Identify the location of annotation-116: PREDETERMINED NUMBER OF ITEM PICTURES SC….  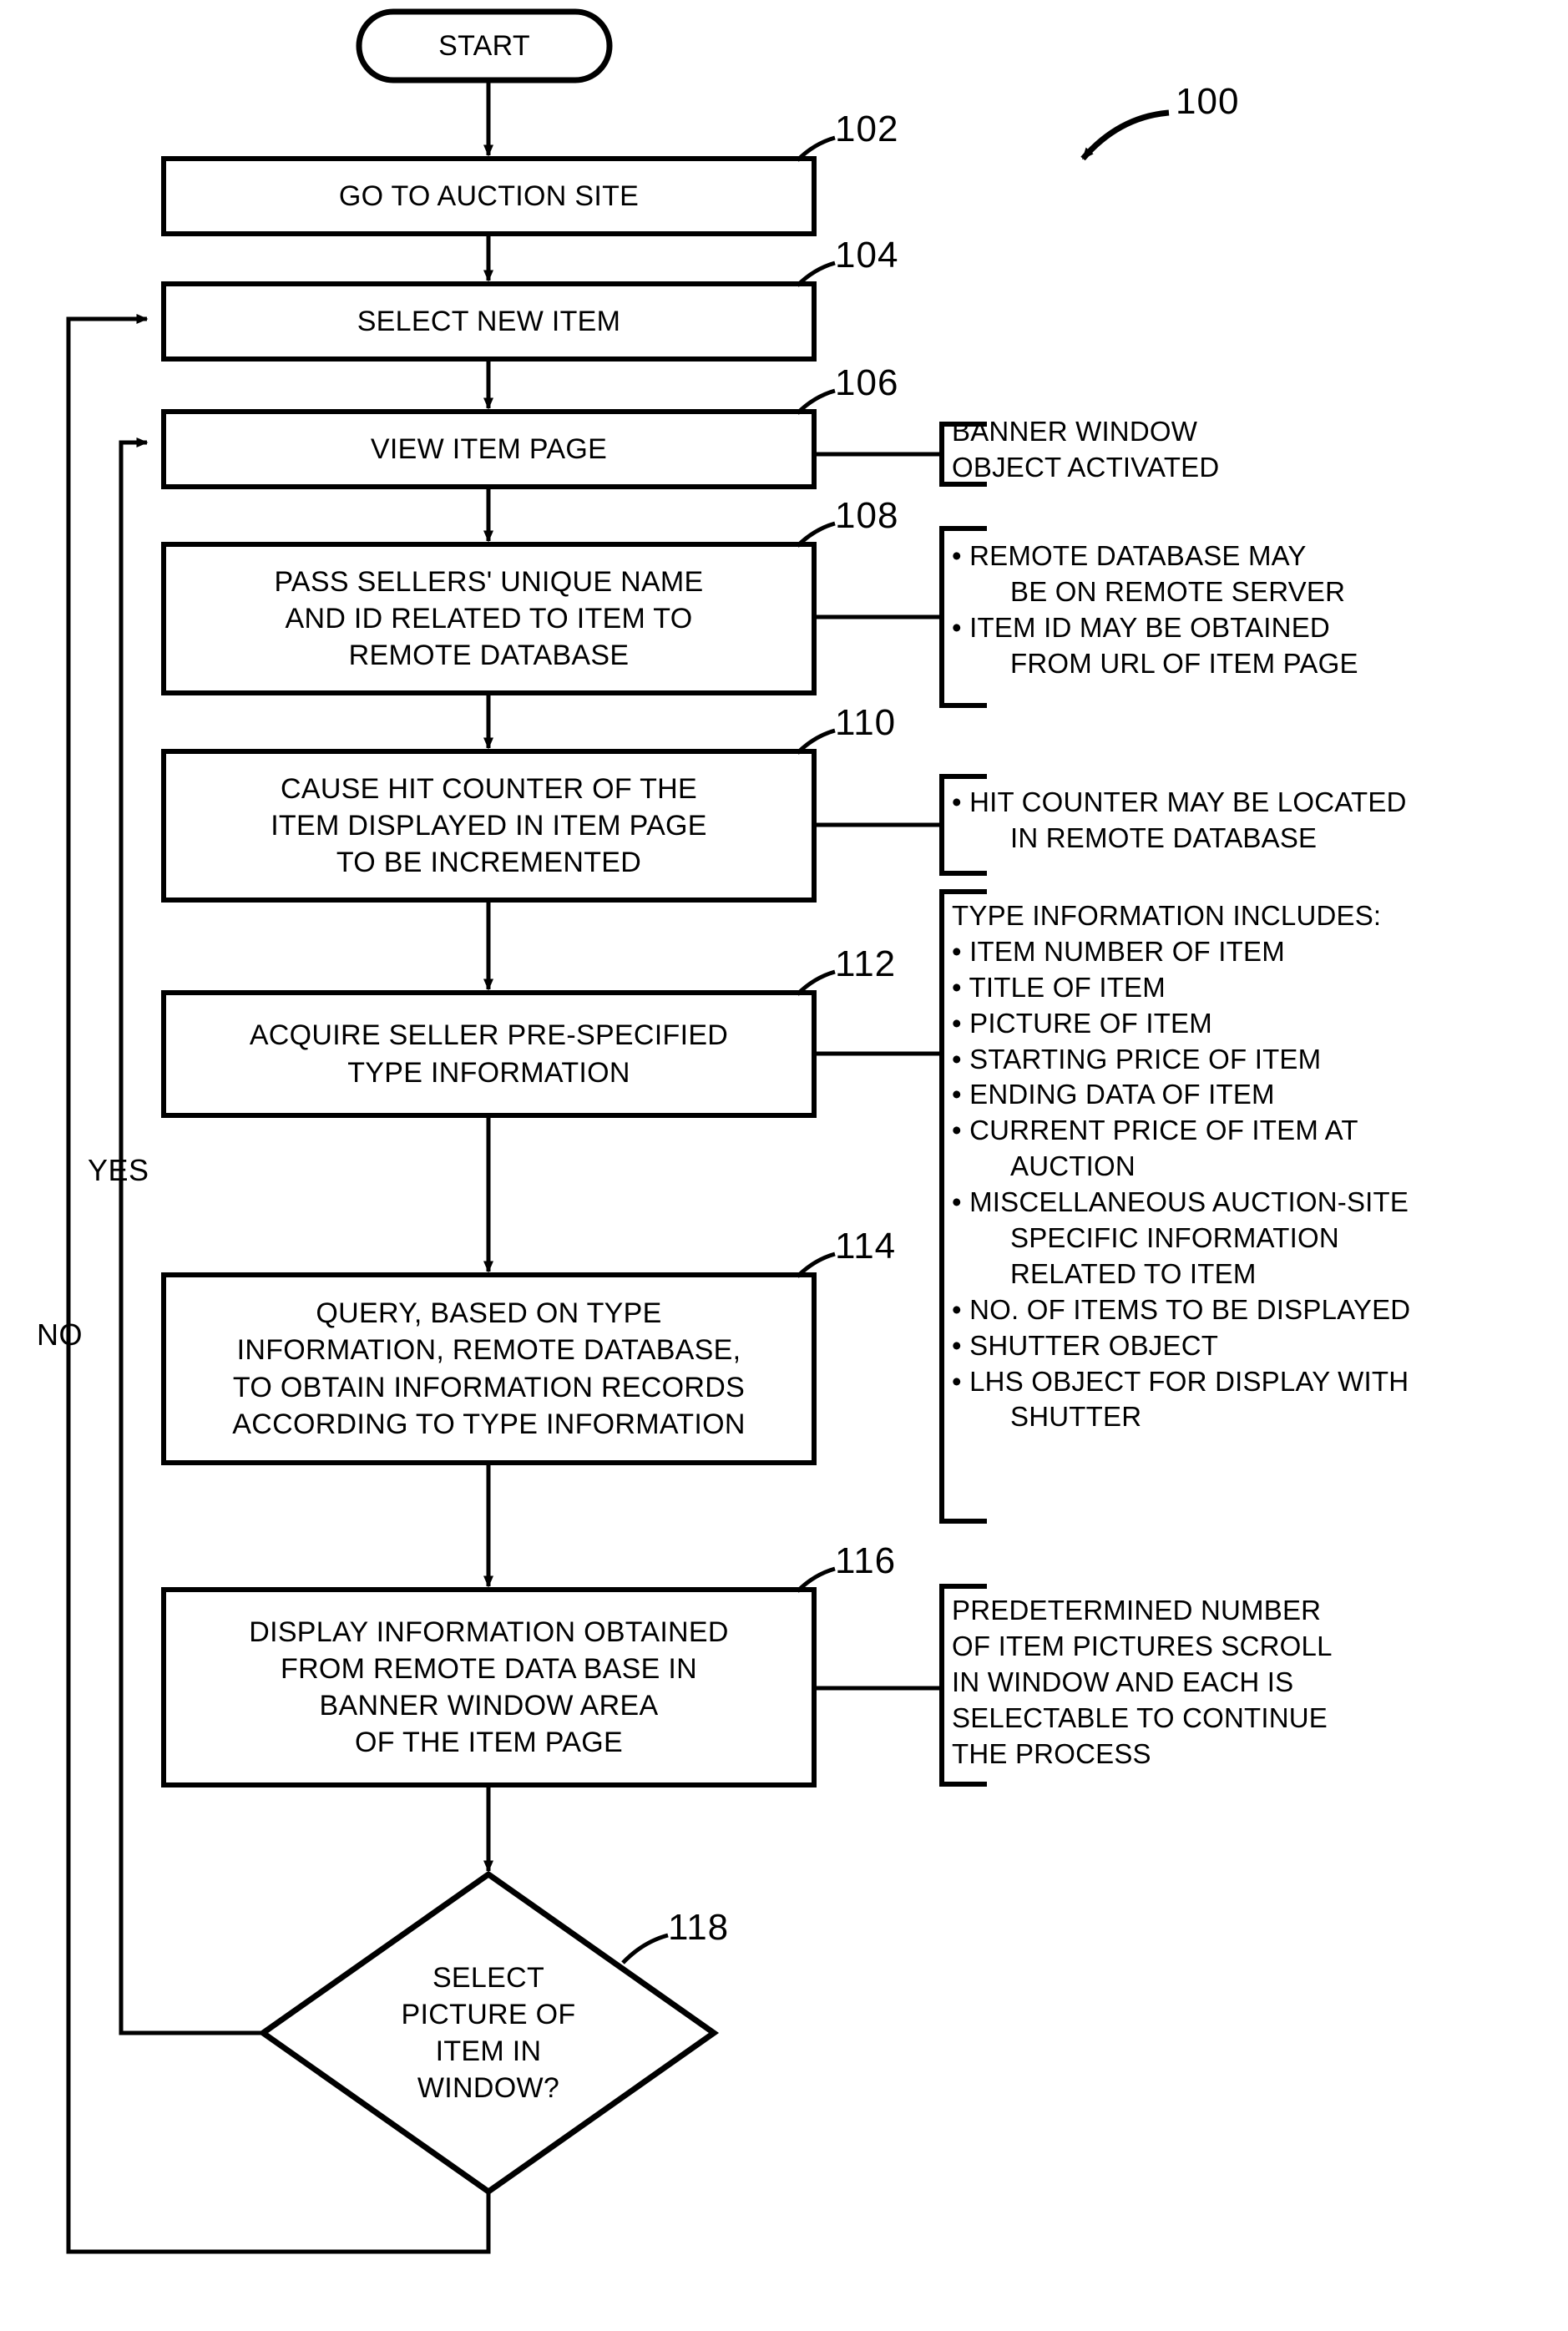
(1244, 1682).